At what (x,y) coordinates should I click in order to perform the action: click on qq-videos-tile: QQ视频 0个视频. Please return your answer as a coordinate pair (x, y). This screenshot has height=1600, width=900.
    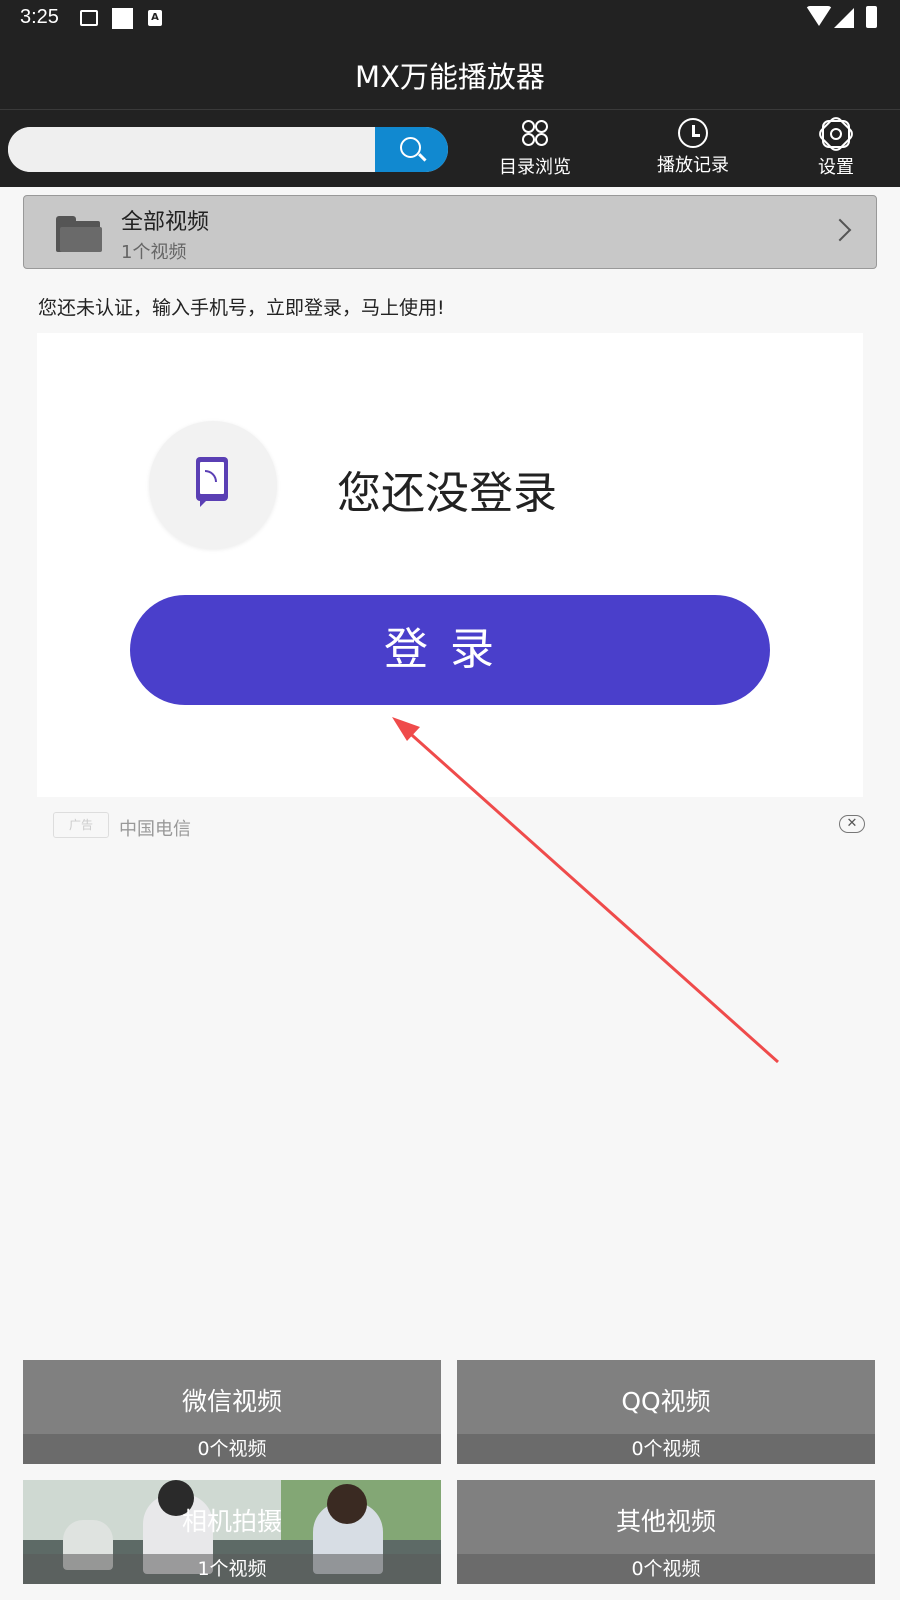
    Looking at the image, I should click on (666, 1412).